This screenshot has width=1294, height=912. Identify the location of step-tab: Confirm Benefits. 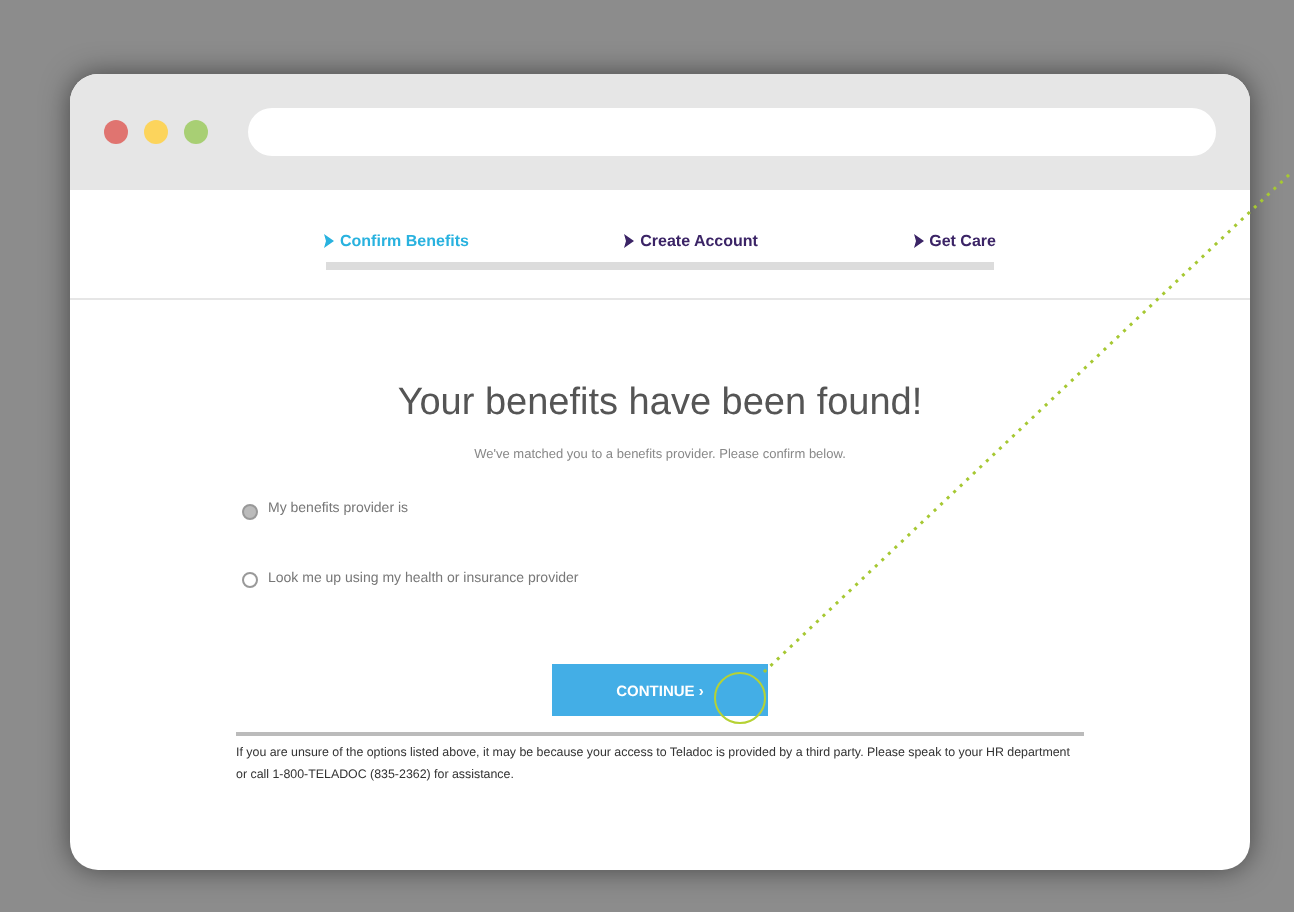
(396, 242).